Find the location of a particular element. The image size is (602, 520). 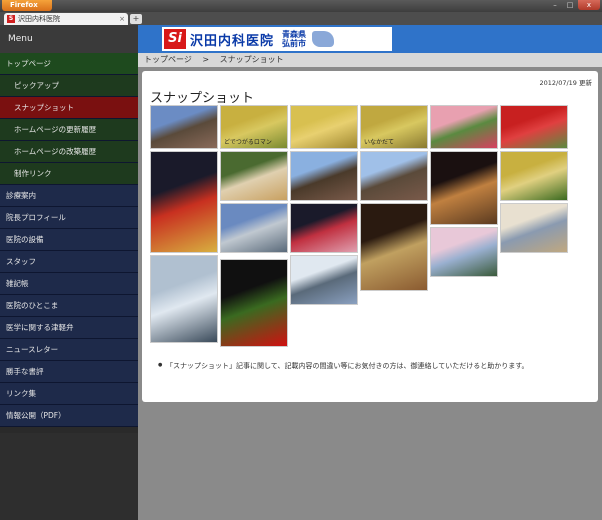

amaryllis-flower-photo is located at coordinates (254, 303).